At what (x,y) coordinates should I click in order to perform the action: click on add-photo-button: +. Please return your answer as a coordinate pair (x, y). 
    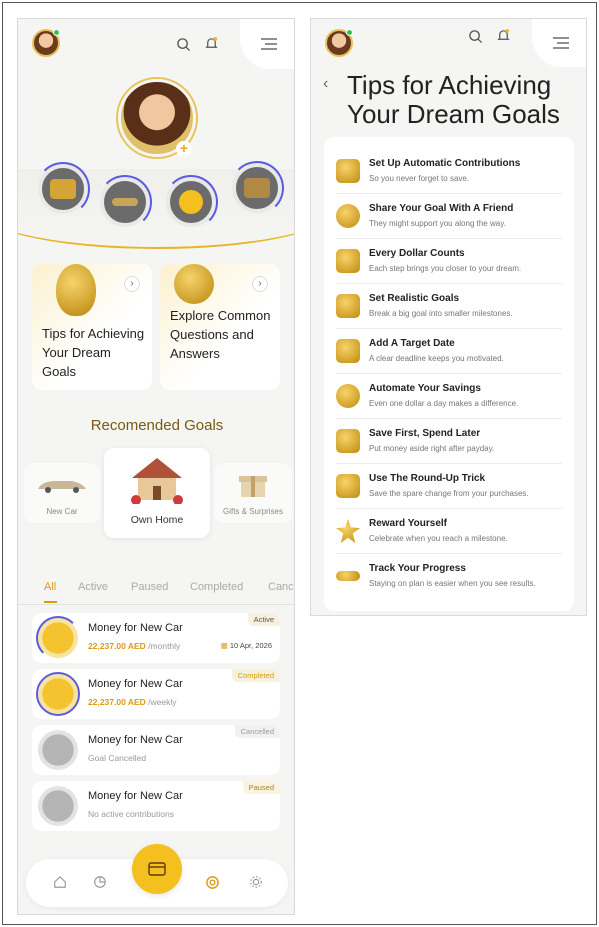
    Looking at the image, I should click on (184, 149).